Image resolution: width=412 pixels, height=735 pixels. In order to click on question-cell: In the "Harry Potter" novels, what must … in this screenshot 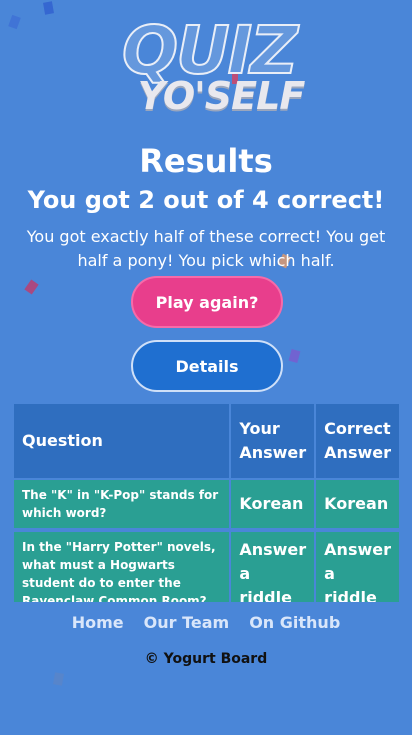, I will do `click(122, 567)`.